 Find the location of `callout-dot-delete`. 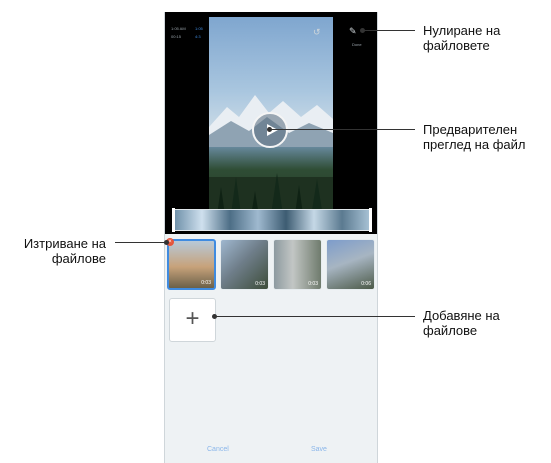

callout-dot-delete is located at coordinates (166, 242).